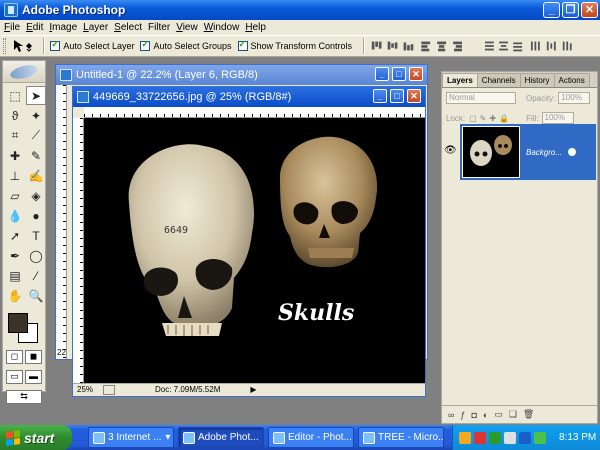  I want to click on layer-style-icon: ƒ, so click(462, 415).